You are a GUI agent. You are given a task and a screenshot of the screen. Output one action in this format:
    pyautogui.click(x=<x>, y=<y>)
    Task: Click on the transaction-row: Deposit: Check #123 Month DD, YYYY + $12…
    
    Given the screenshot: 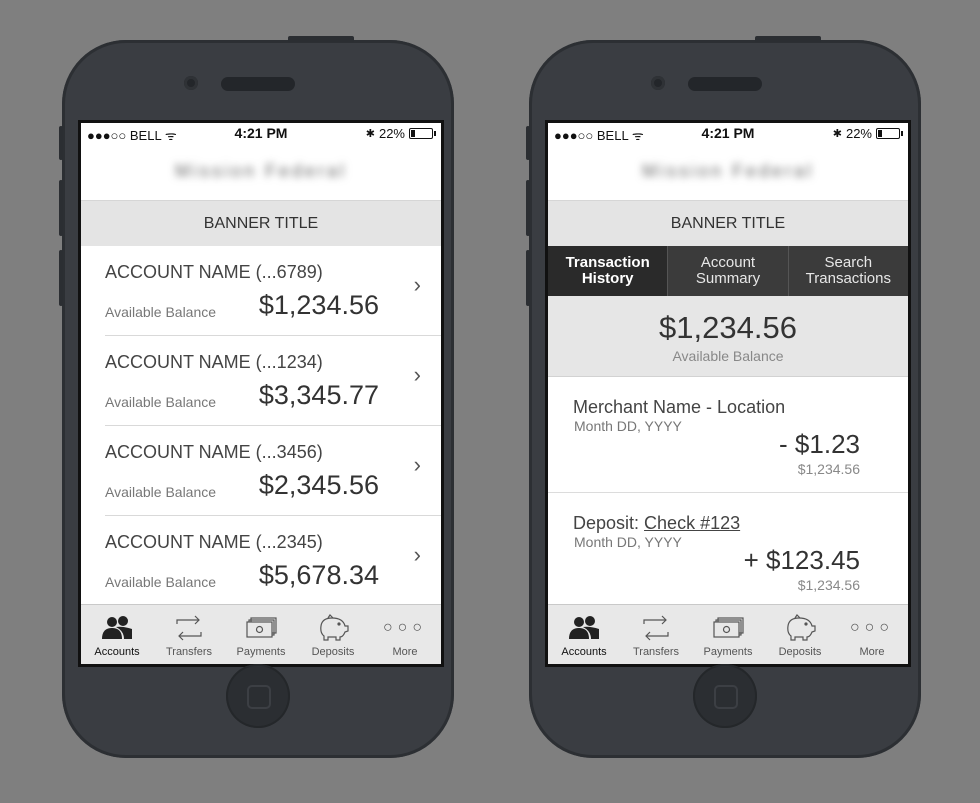 What is the action you would take?
    pyautogui.click(x=728, y=551)
    